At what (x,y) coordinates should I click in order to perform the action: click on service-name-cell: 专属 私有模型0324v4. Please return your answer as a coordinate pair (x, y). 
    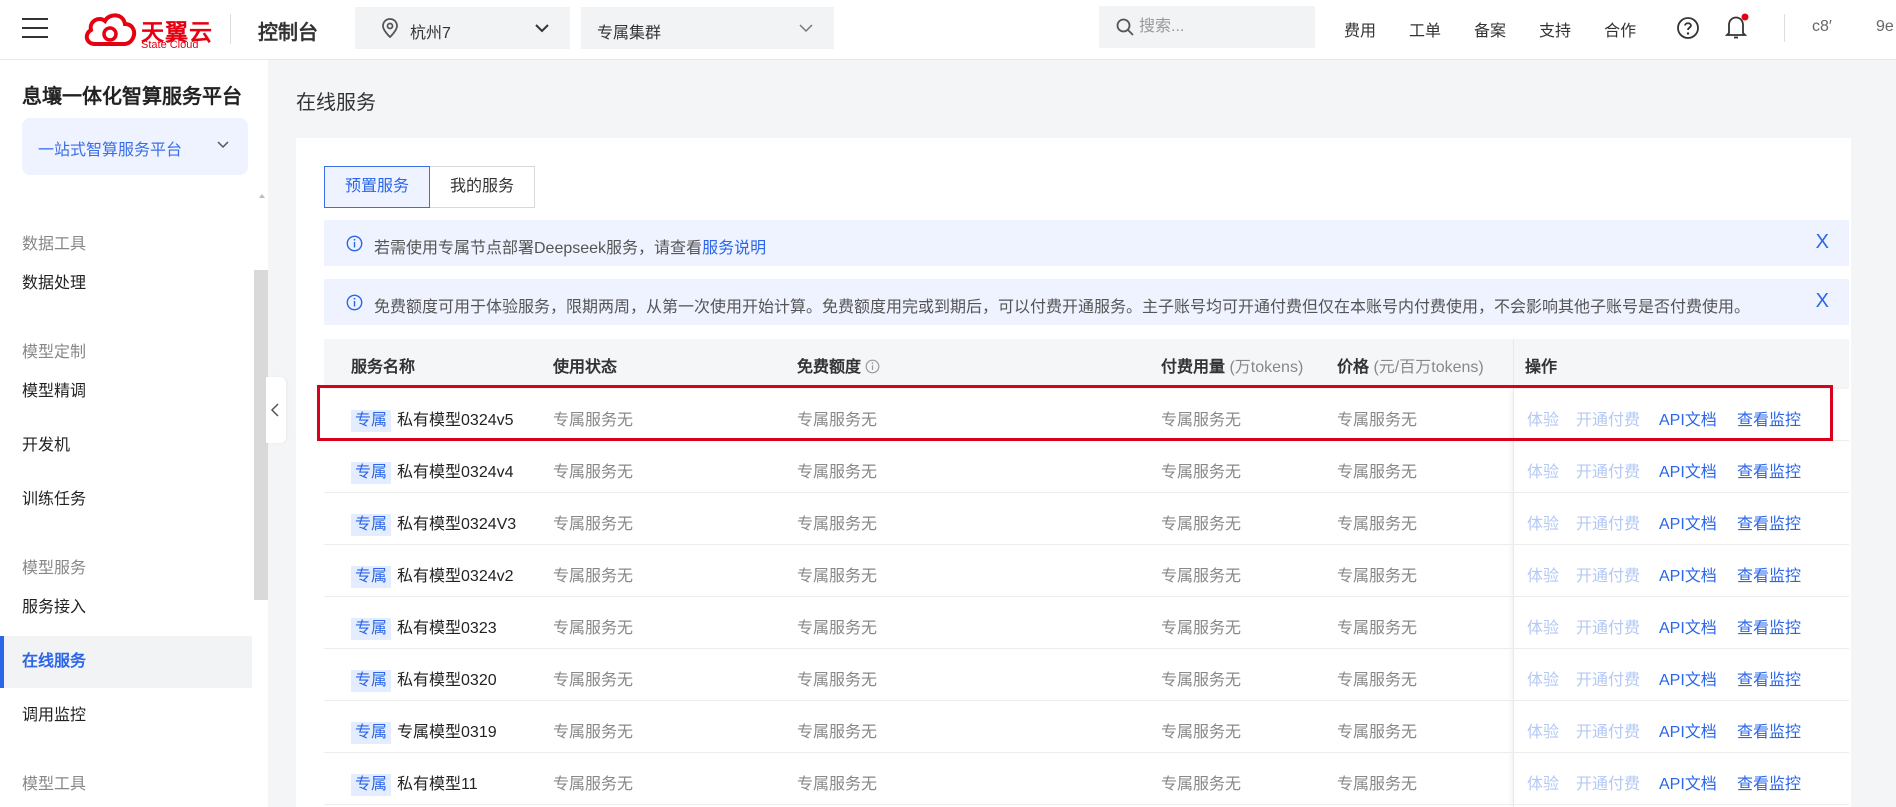
    Looking at the image, I should click on (432, 471).